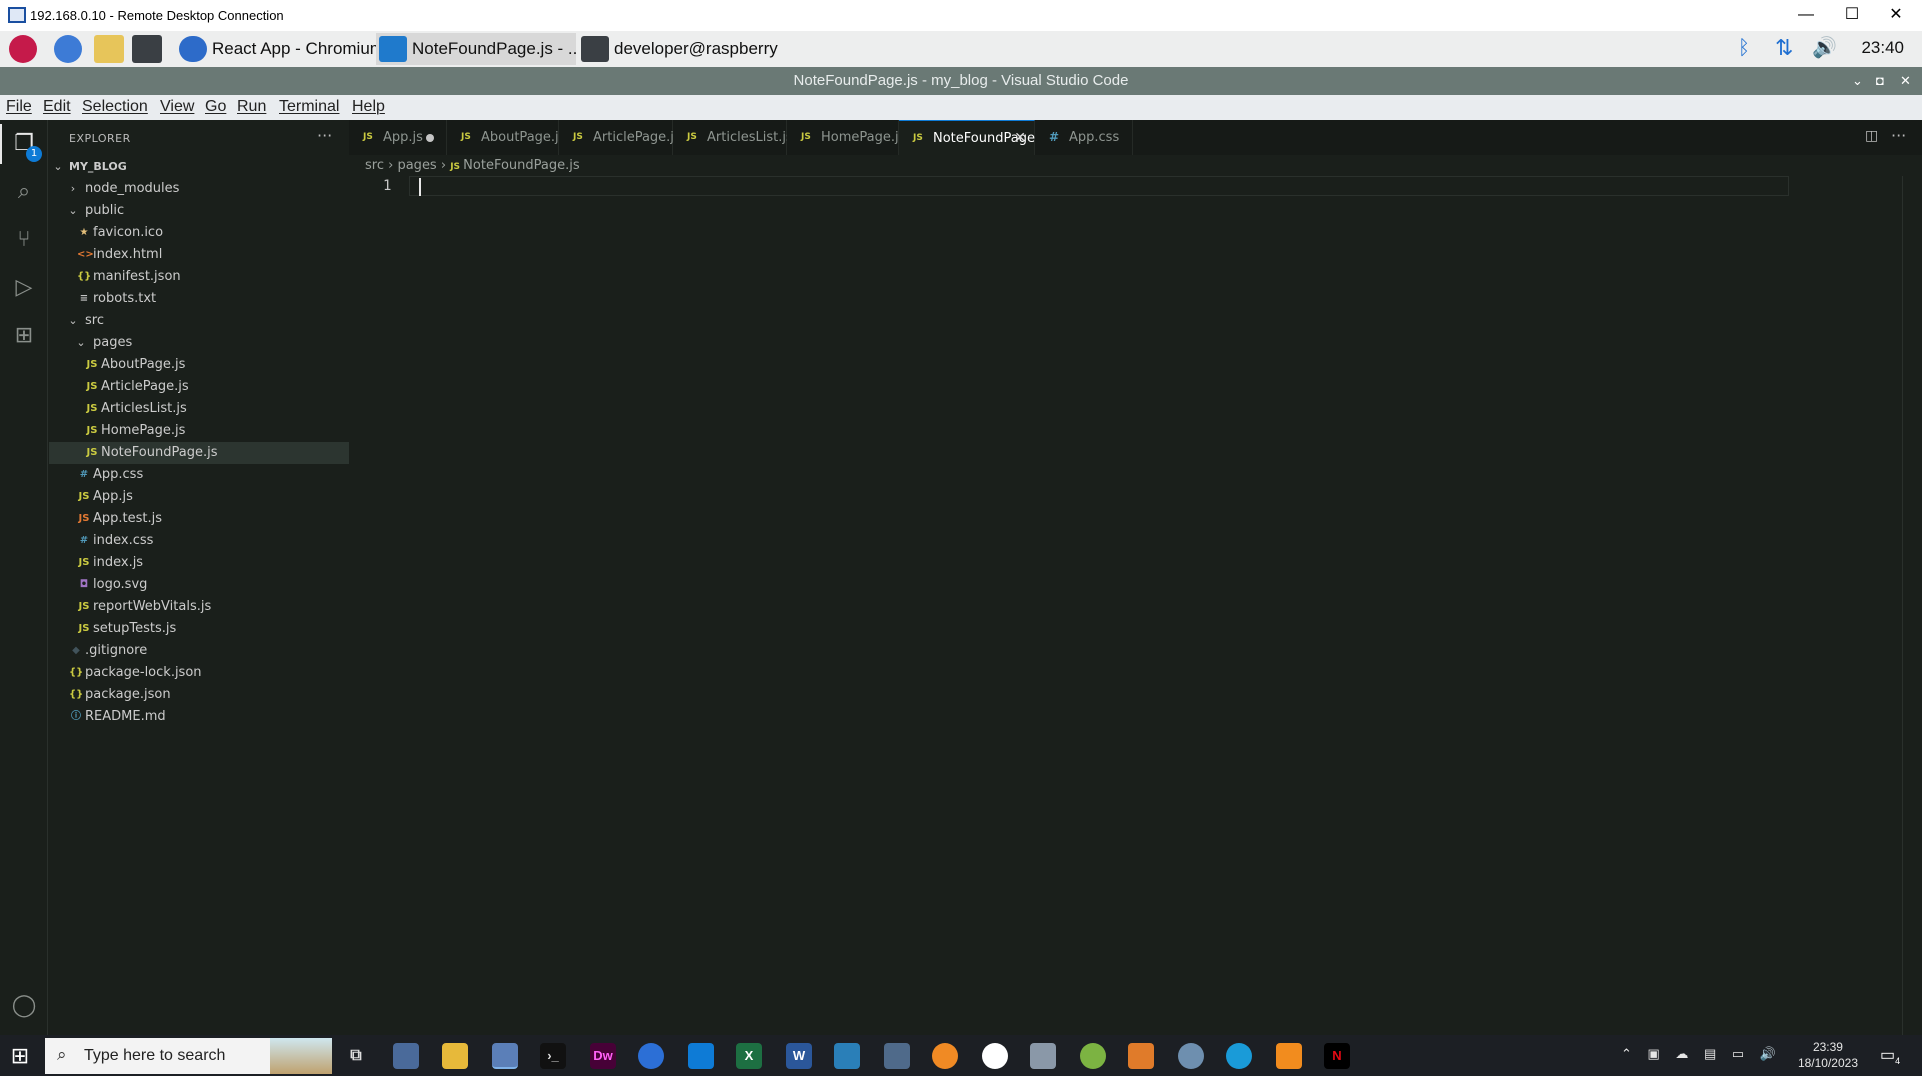 This screenshot has height=1076, width=1922. I want to click on file-explorer-icon, so click(455, 1056).